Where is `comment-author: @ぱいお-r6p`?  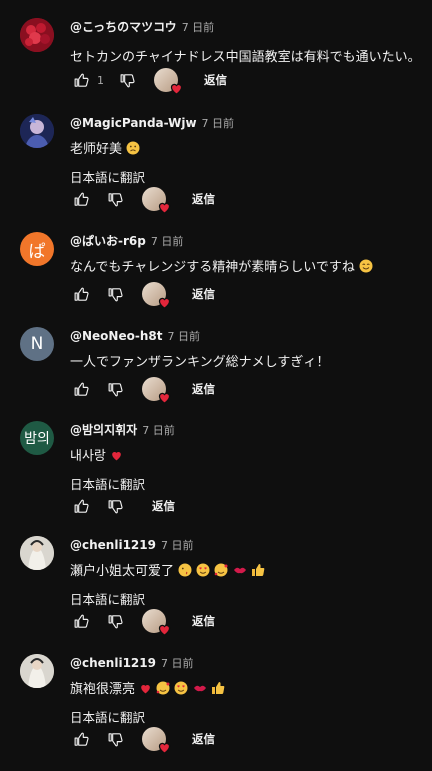 comment-author: @ぱいお-r6p is located at coordinates (108, 241).